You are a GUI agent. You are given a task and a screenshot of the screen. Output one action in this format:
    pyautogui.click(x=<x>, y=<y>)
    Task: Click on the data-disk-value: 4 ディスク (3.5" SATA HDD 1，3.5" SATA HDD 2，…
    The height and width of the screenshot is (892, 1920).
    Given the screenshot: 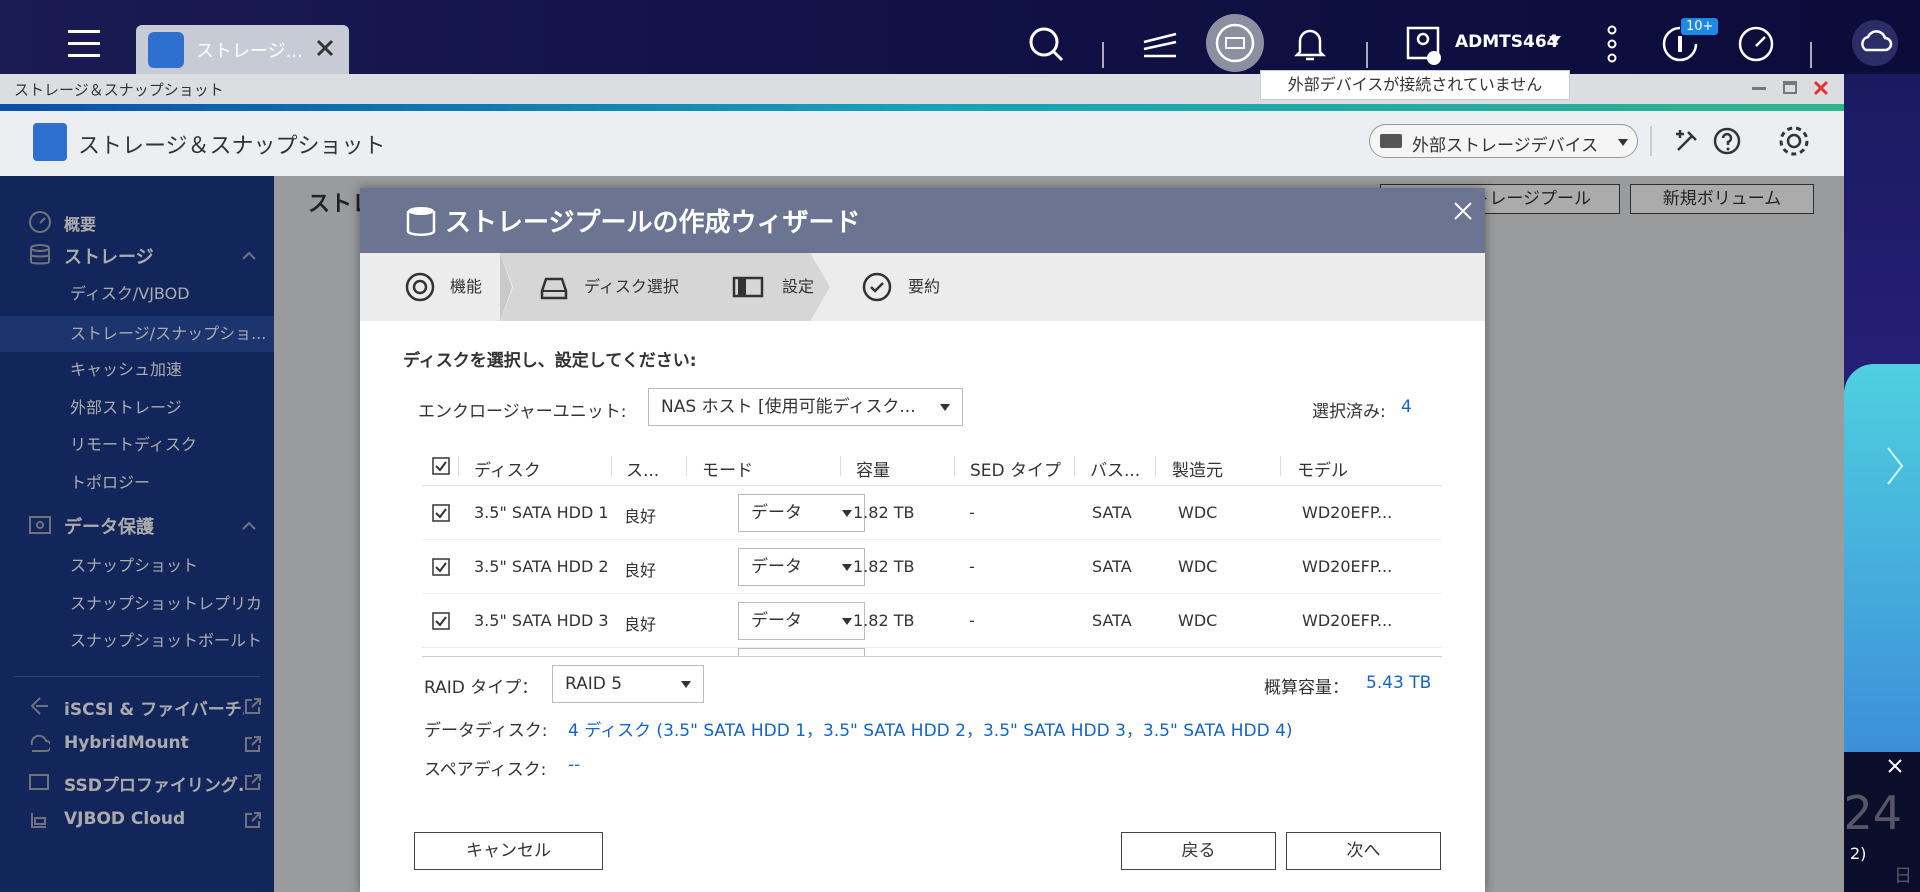 What is the action you would take?
    pyautogui.click(x=930, y=731)
    